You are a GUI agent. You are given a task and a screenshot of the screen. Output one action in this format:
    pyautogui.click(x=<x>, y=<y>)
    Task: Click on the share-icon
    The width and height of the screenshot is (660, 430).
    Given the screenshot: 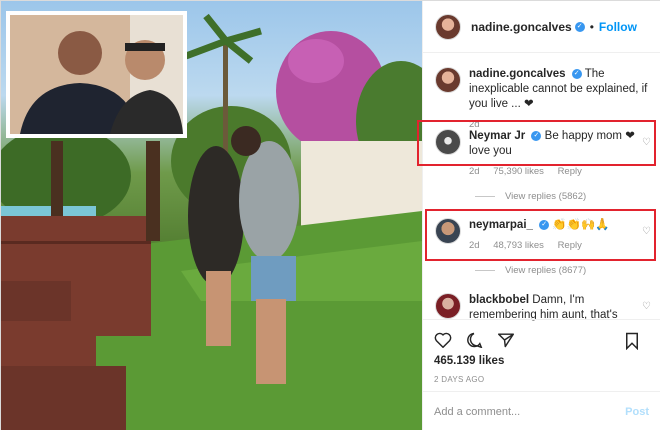 What is the action you would take?
    pyautogui.click(x=506, y=340)
    